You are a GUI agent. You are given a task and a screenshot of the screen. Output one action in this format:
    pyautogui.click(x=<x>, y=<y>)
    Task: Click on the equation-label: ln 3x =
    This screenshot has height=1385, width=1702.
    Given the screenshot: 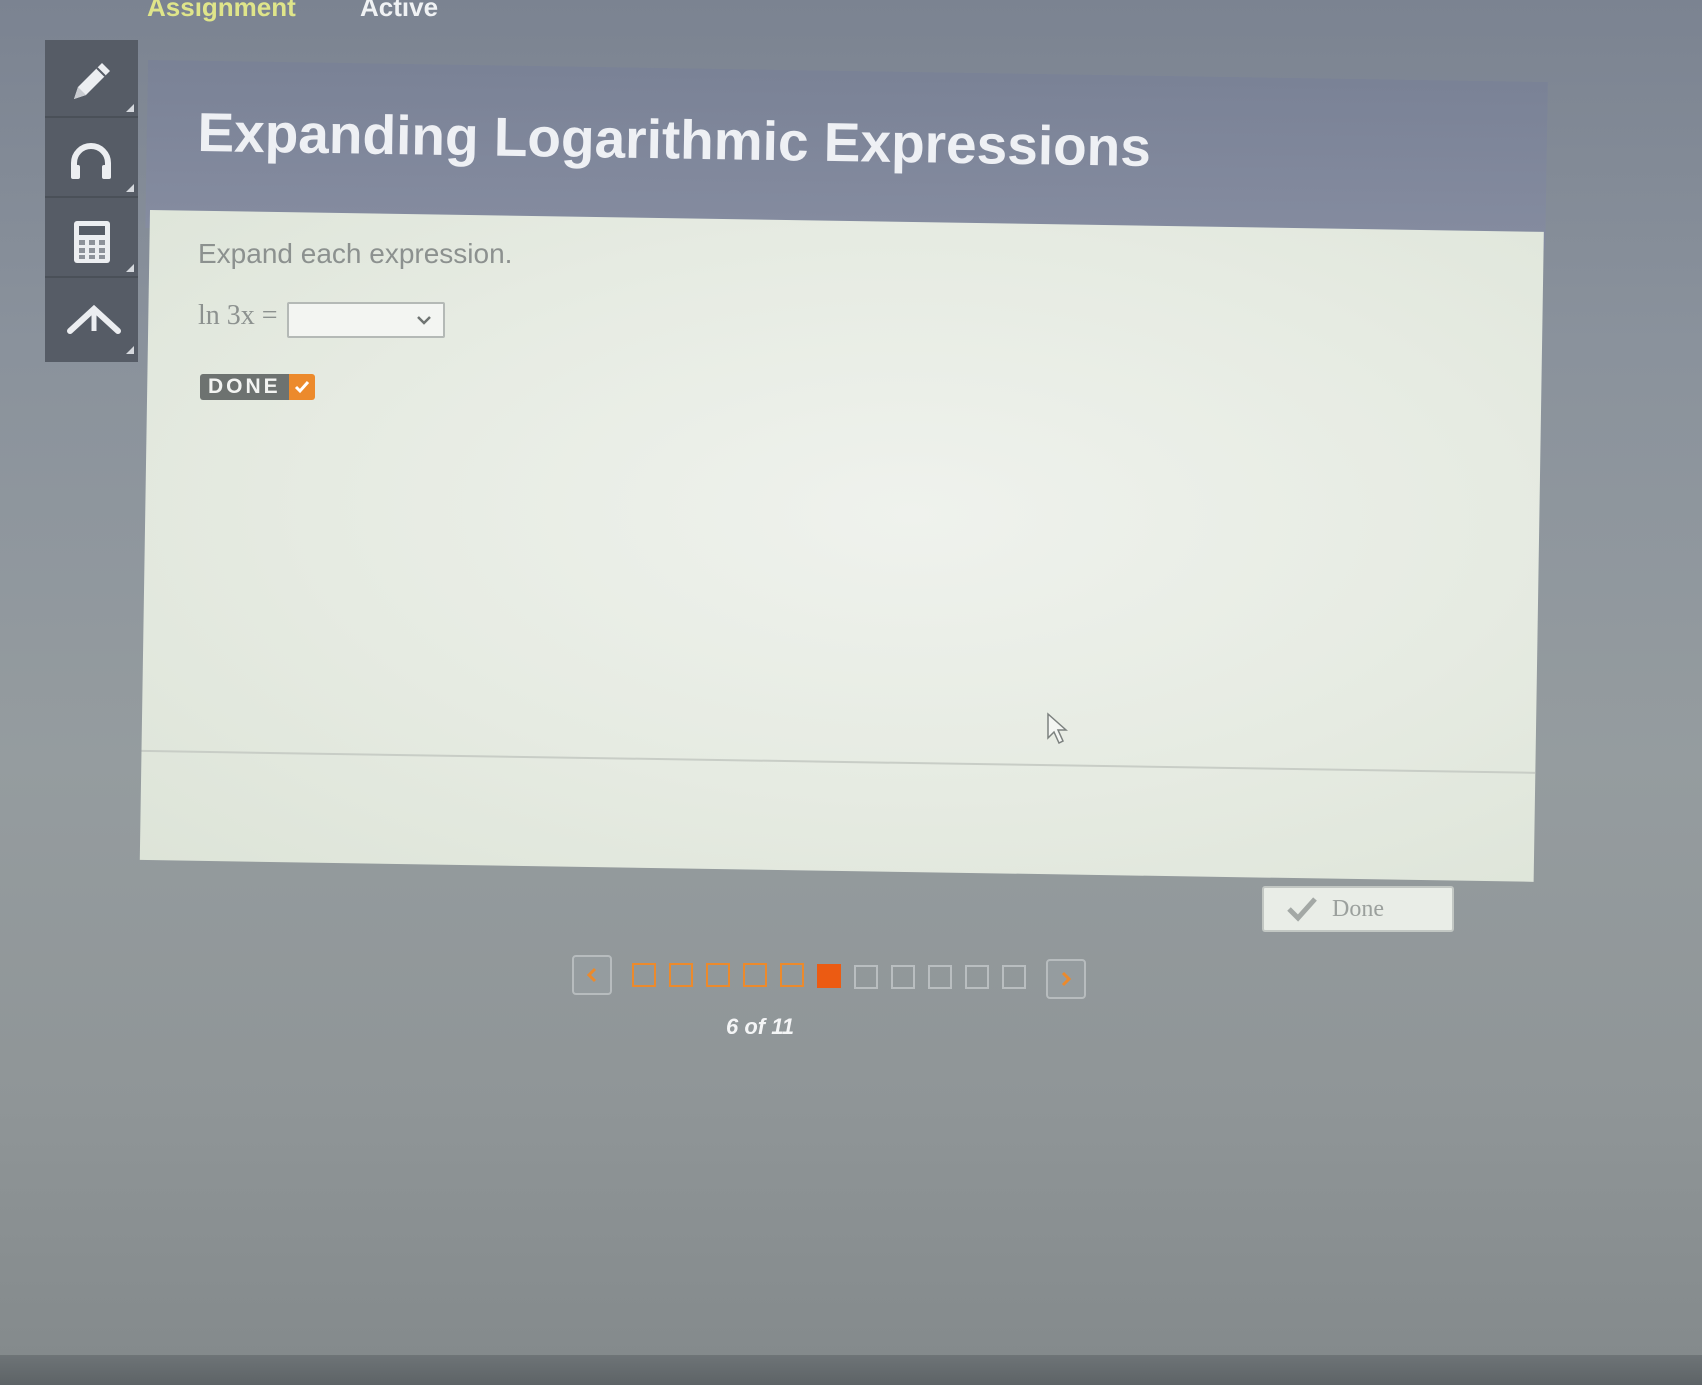 What is the action you would take?
    pyautogui.click(x=238, y=315)
    